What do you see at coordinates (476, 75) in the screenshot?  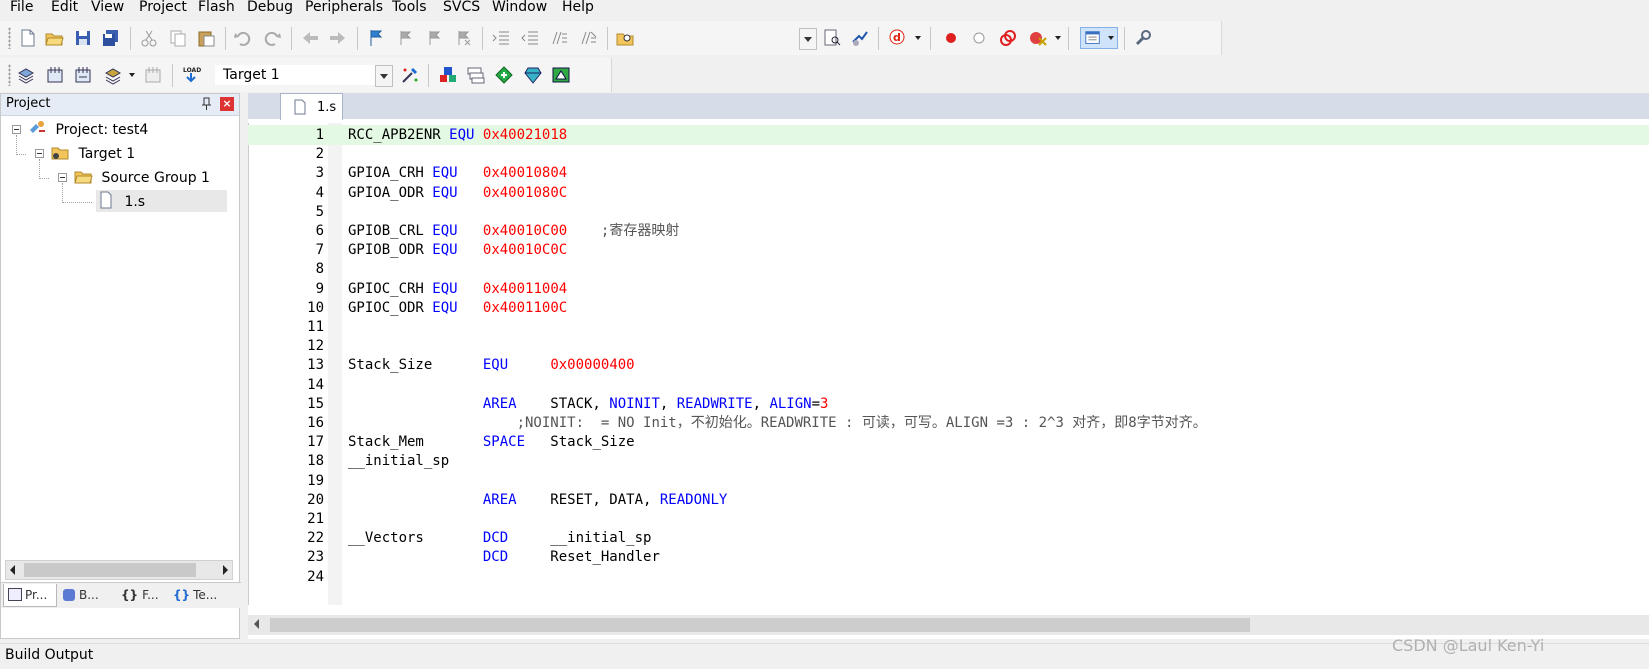 I see `file-extensions-icon` at bounding box center [476, 75].